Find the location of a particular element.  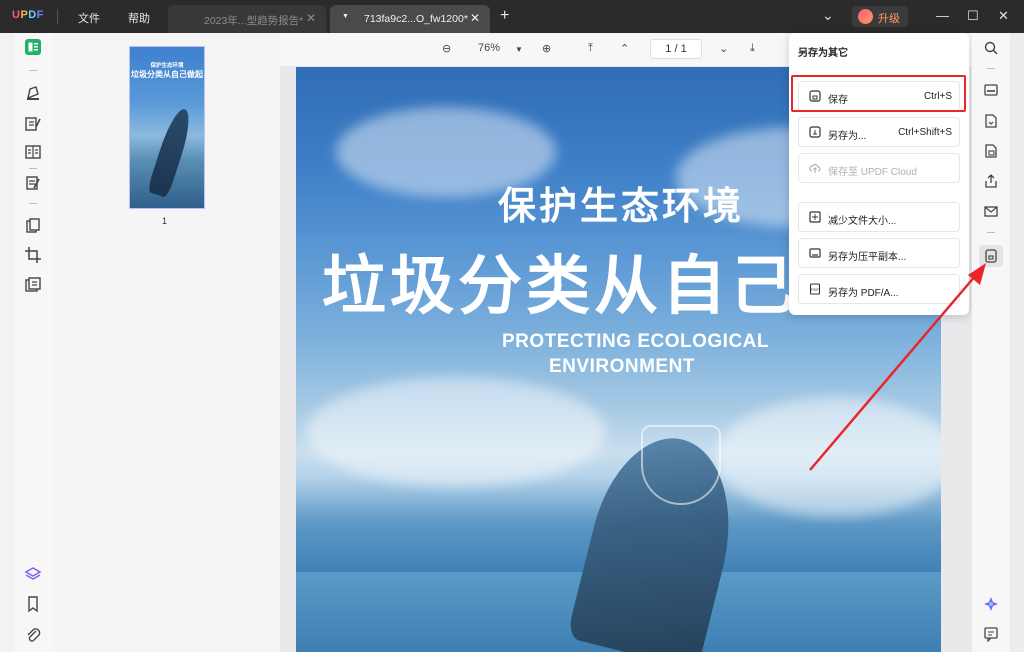

upgrade-label: 升级 is located at coordinates (889, 19).